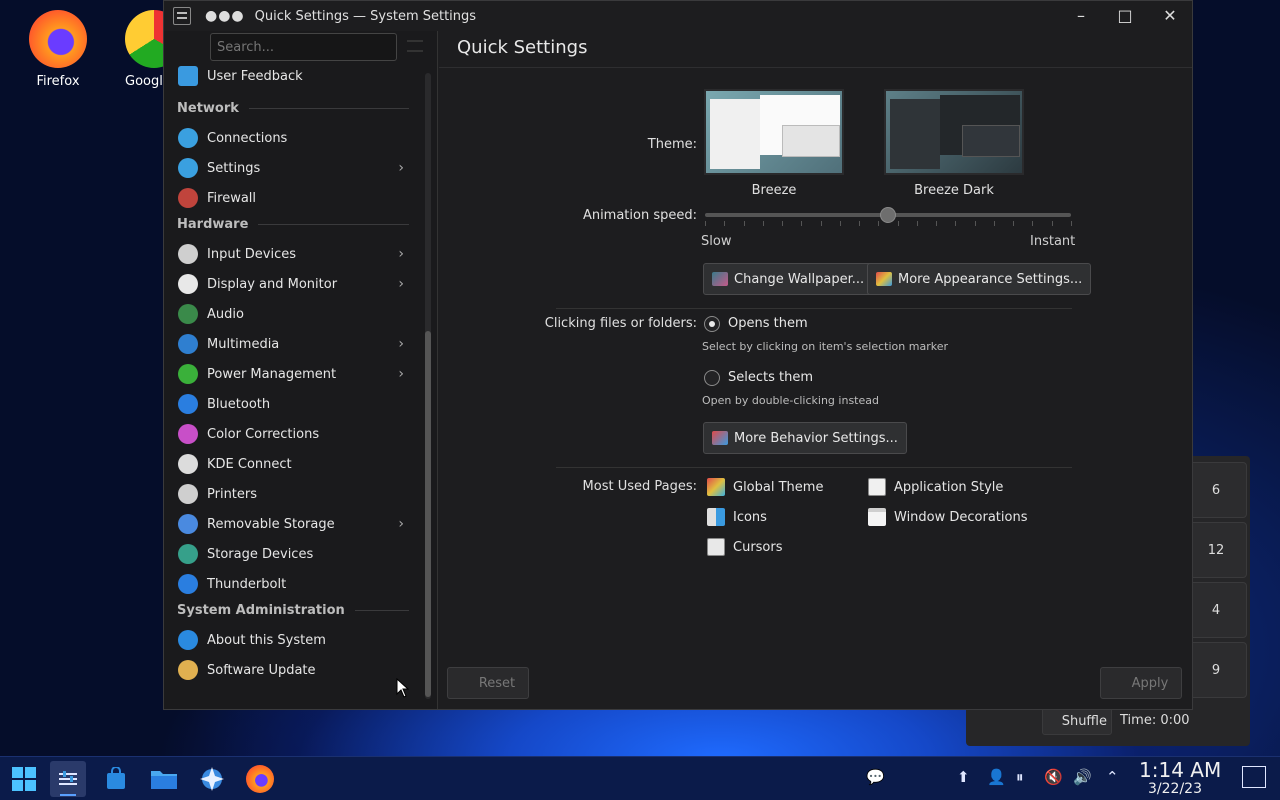 The height and width of the screenshot is (800, 1280). I want to click on feedback-icon, so click(188, 76).